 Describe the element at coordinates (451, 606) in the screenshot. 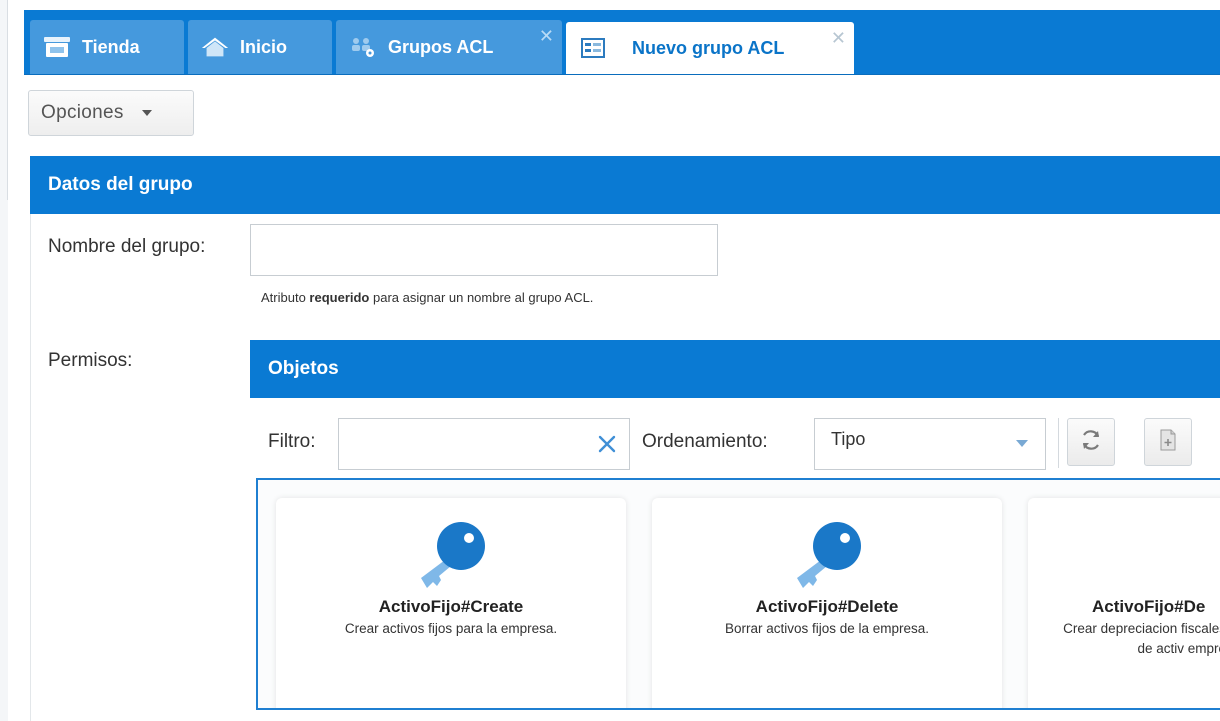

I see `card-title: ActivoFijo#Create` at that location.